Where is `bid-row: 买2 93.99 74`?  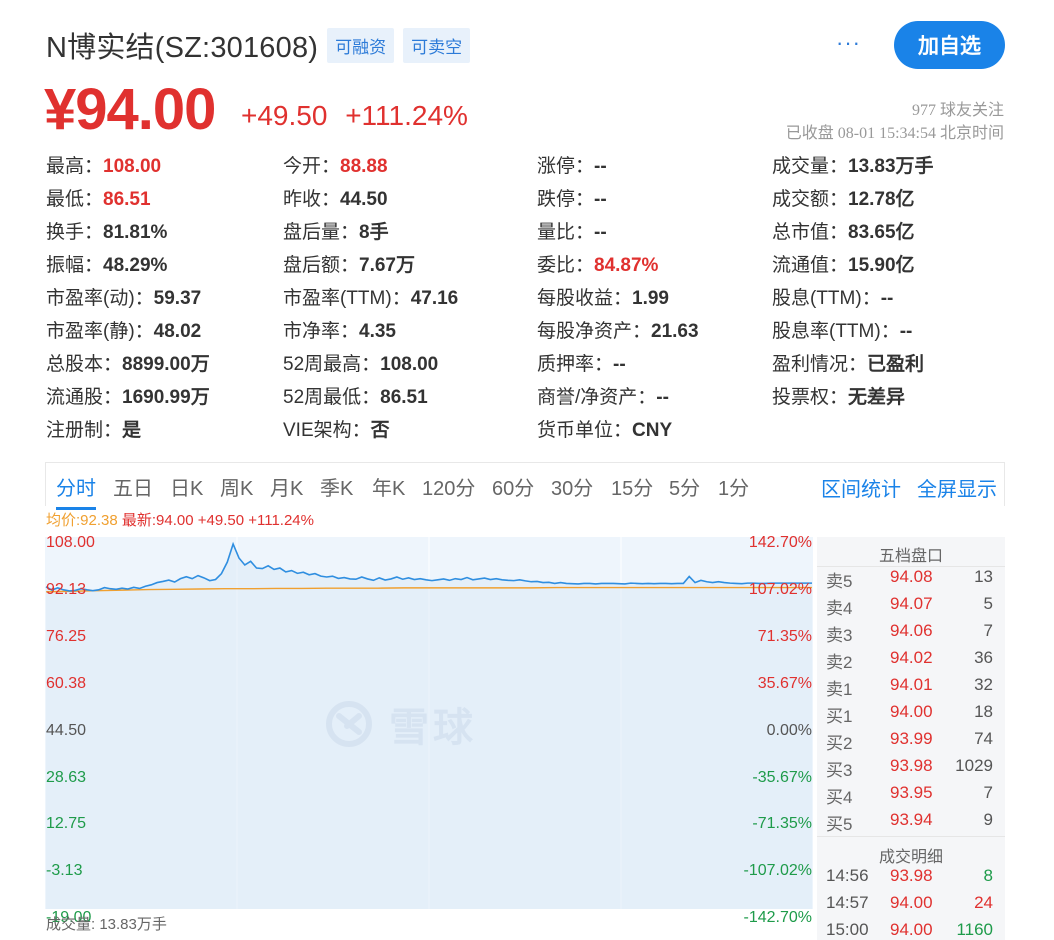
bid-row: 买2 93.99 74 is located at coordinates (911, 742).